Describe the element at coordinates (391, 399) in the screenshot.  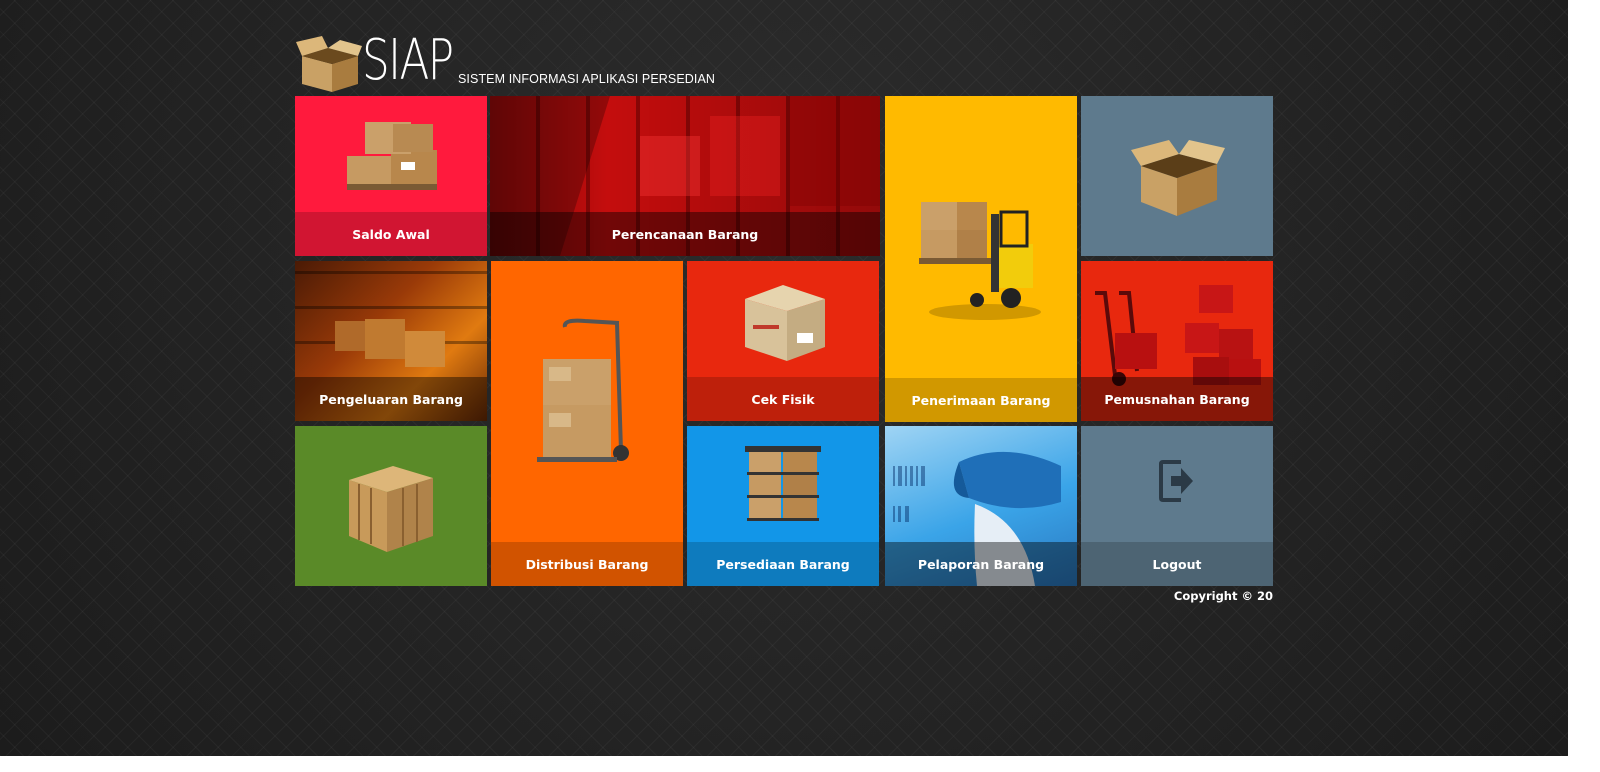
I see `tile-label: Pengeluaran Barang` at that location.